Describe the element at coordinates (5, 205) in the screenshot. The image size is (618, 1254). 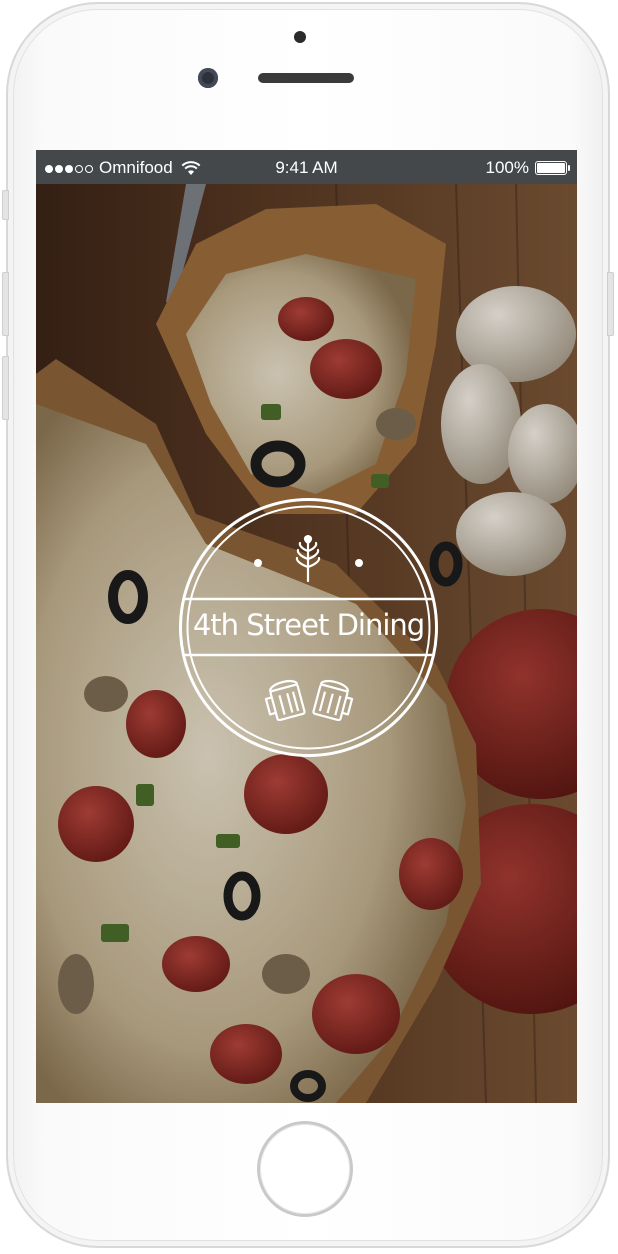
I see `mute-switch` at that location.